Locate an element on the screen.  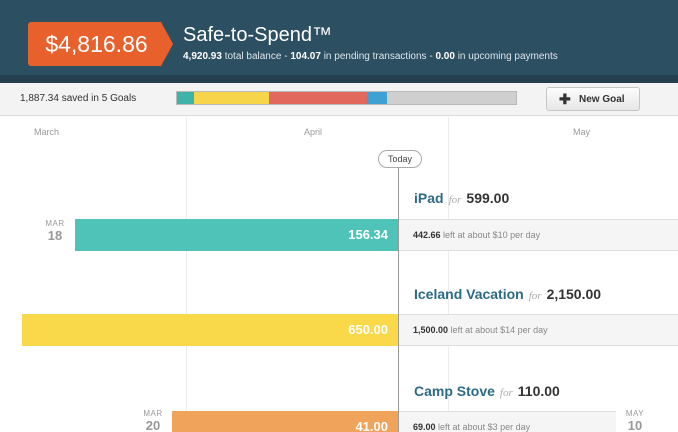
goal-amount: 599.00 is located at coordinates (488, 198).